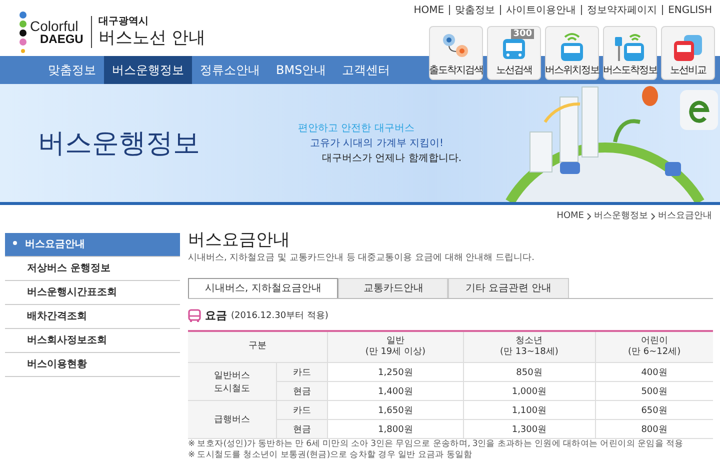  What do you see at coordinates (263, 288) in the screenshot?
I see `tab: 시내버스, 지하철요금안내` at bounding box center [263, 288].